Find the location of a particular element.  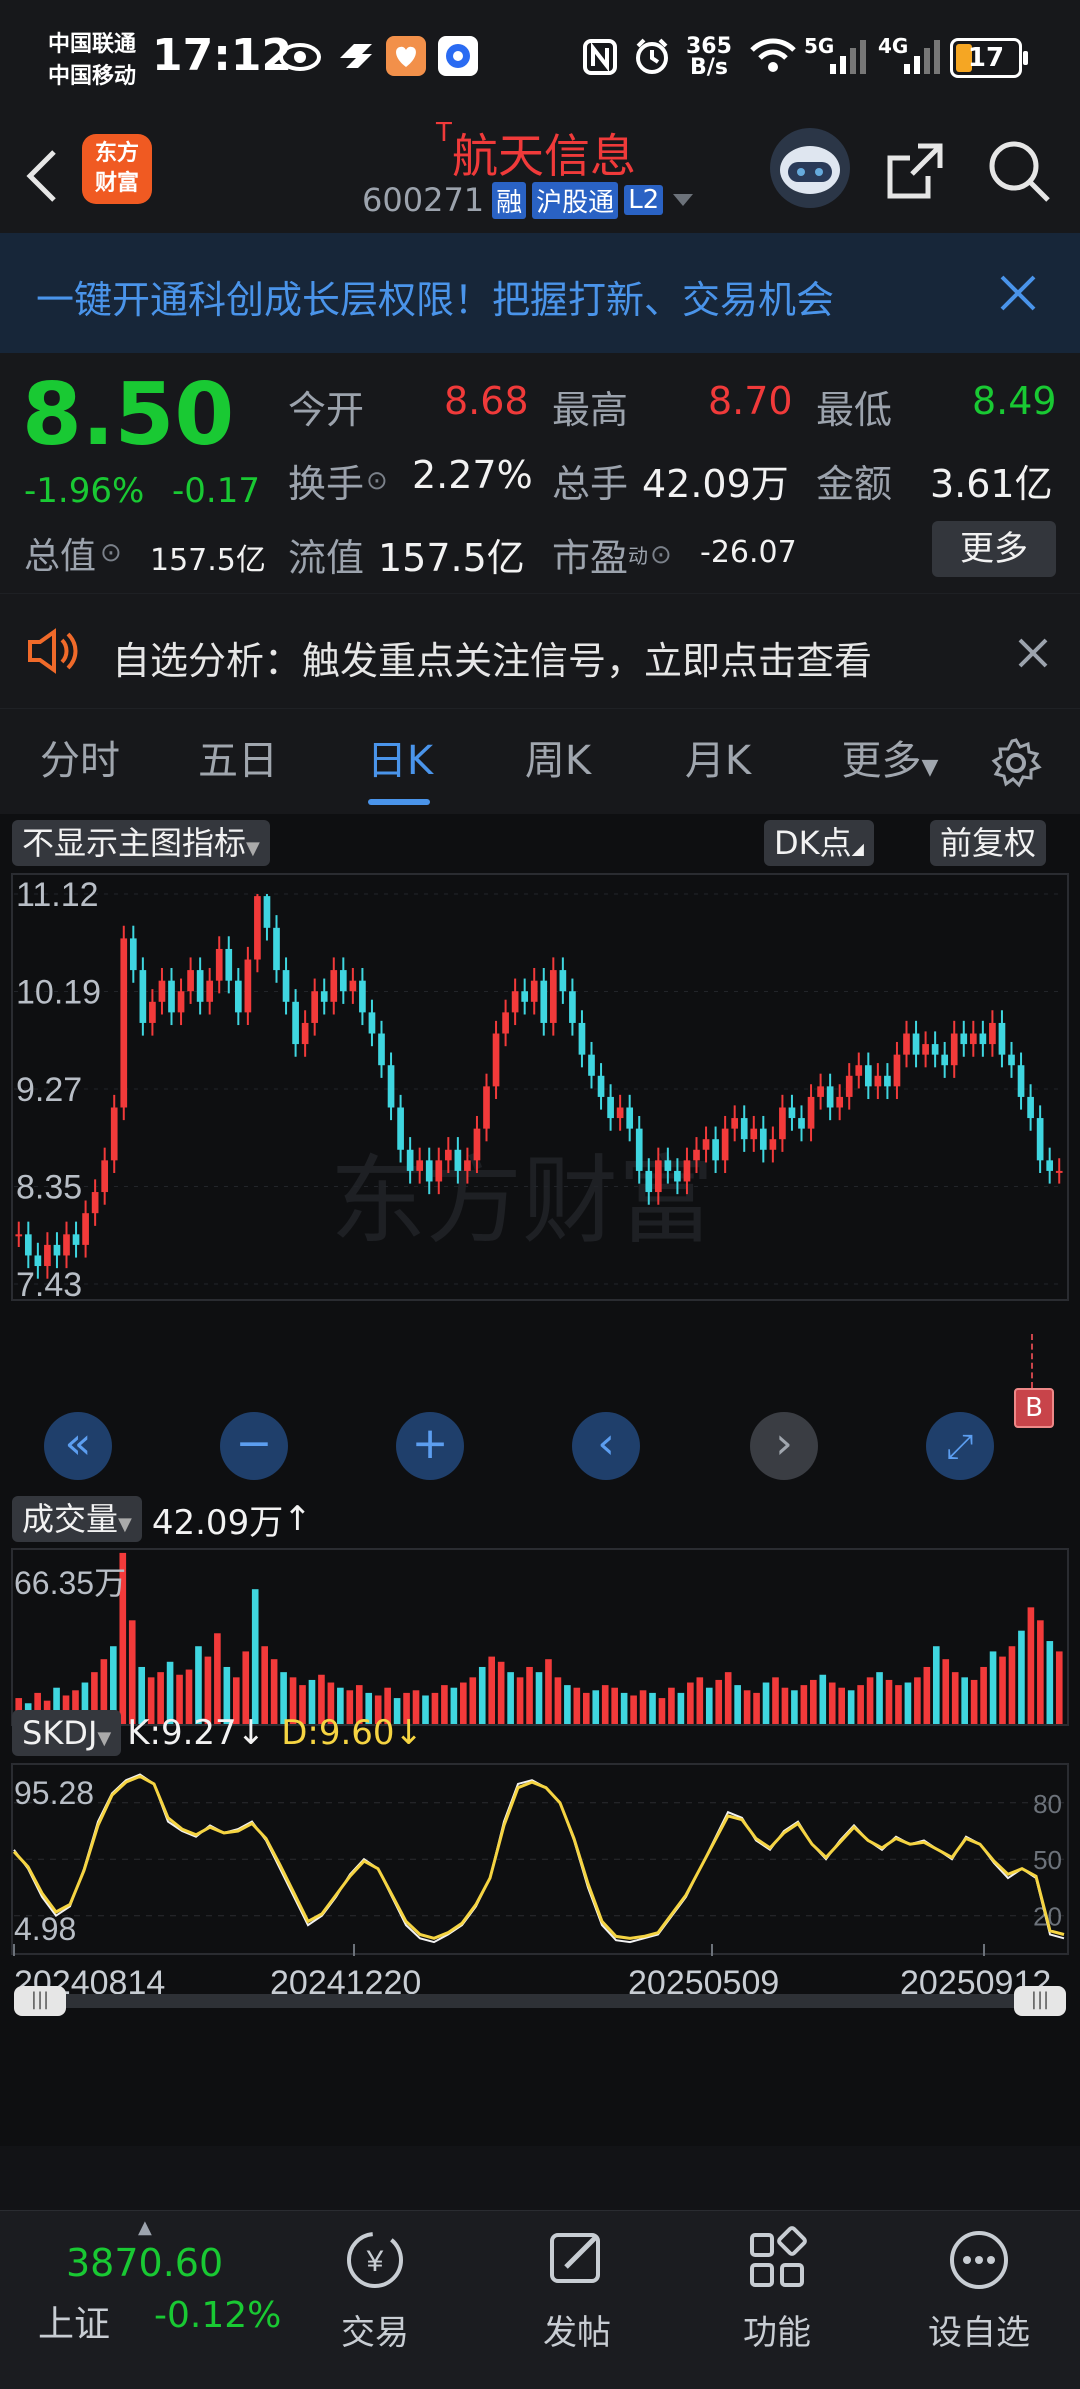

robot-assistant-icon is located at coordinates (810, 168).